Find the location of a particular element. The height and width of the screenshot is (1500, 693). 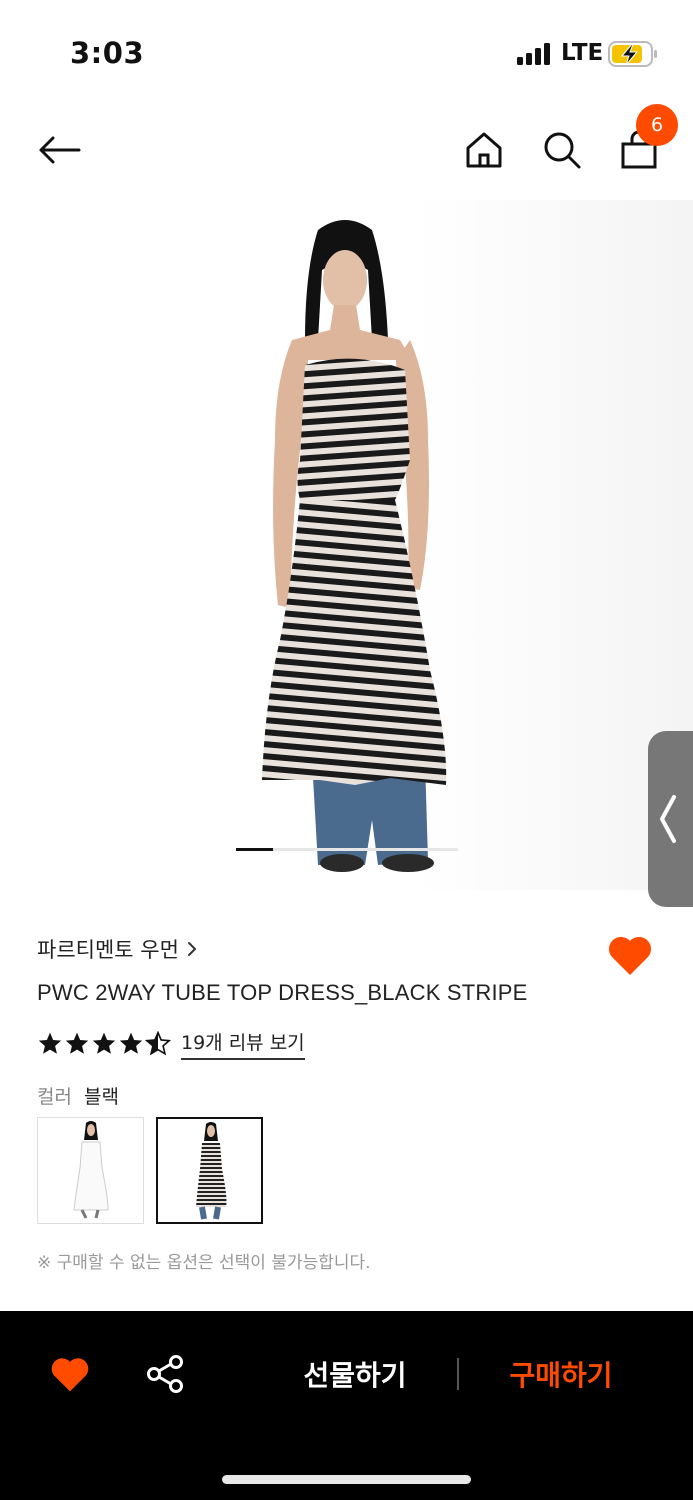

rating-row: 19개 리뷰 보기 is located at coordinates (171, 1044).